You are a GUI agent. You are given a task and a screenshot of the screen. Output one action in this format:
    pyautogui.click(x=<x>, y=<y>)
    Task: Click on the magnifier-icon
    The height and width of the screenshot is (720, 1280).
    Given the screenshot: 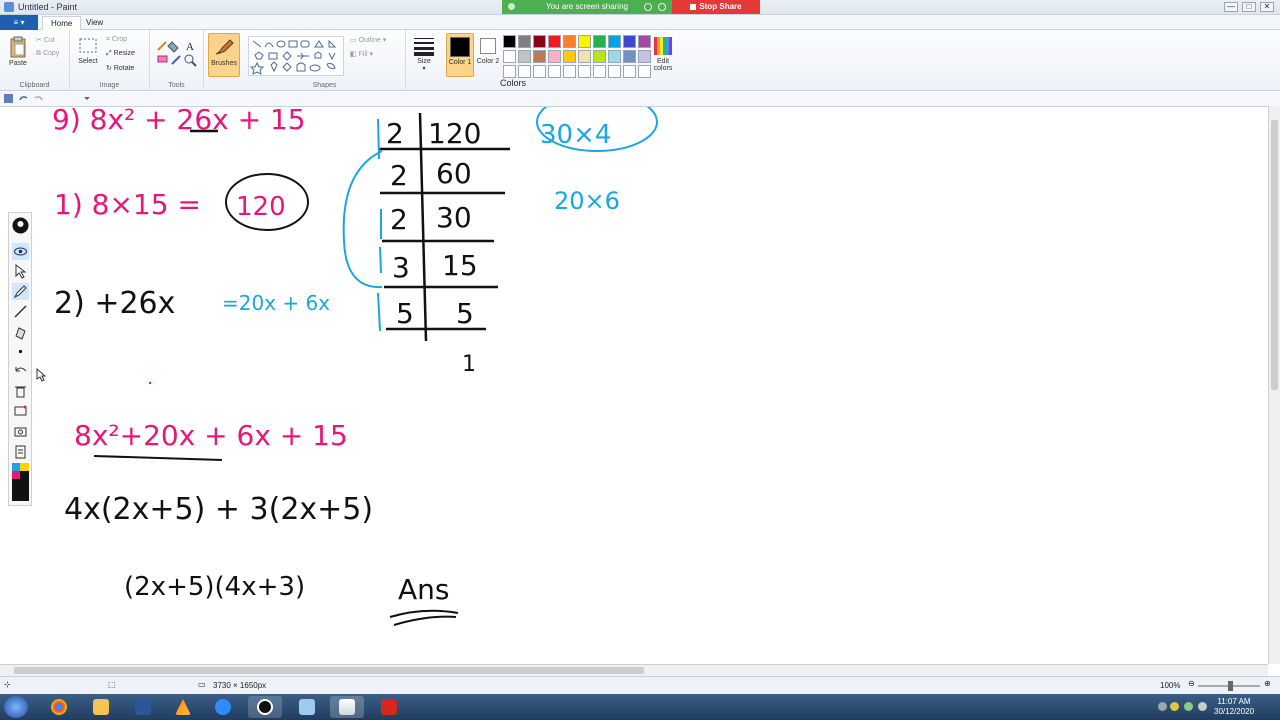 What is the action you would take?
    pyautogui.click(x=190, y=60)
    